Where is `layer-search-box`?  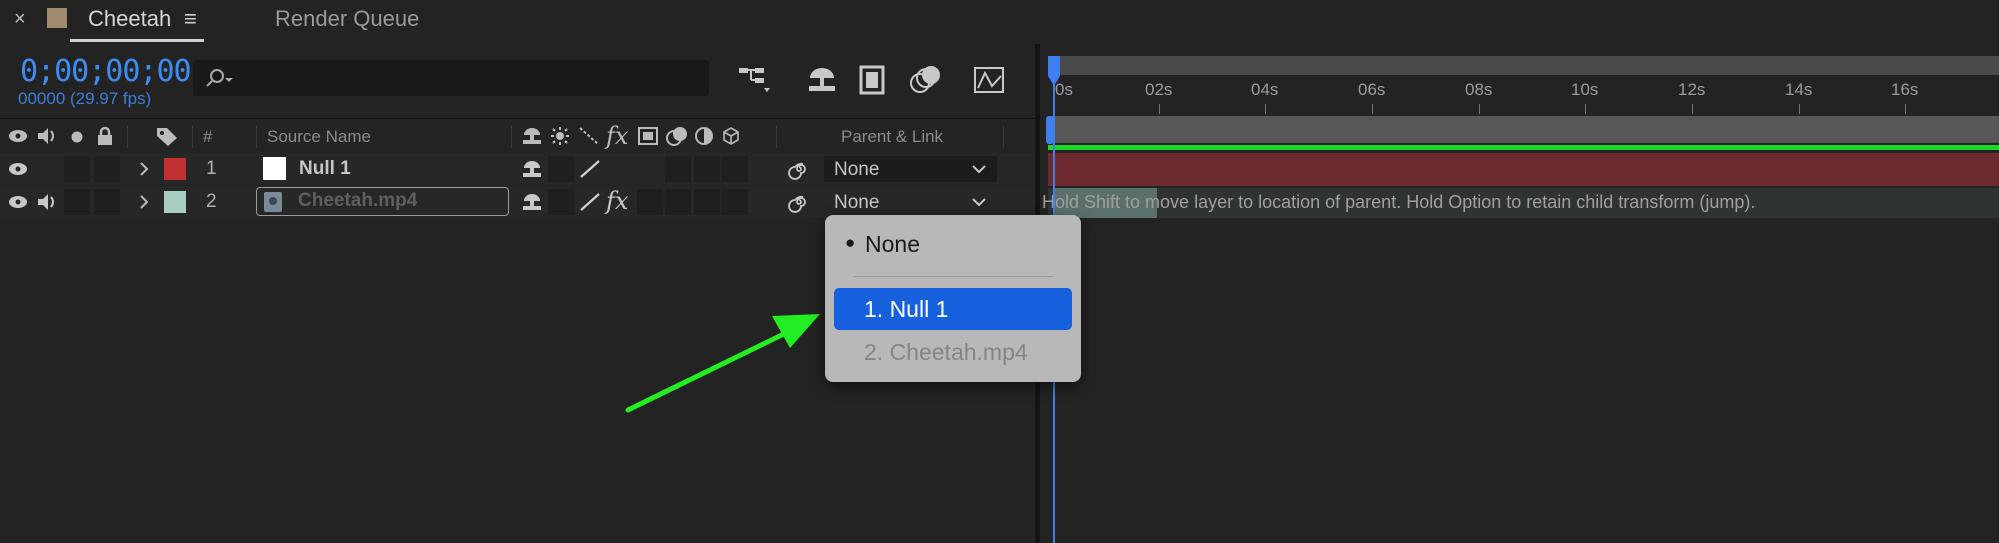 layer-search-box is located at coordinates (451, 78).